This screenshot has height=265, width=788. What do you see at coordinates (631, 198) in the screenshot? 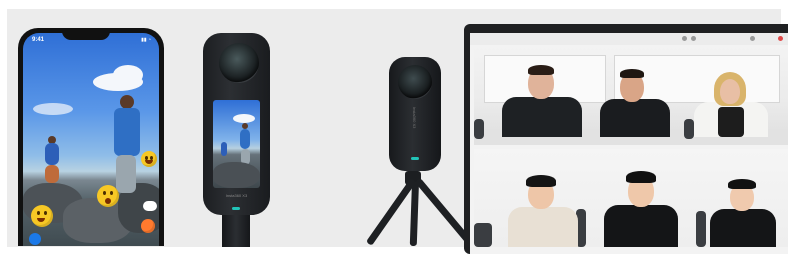
I see `video-tile-bottom` at bounding box center [631, 198].